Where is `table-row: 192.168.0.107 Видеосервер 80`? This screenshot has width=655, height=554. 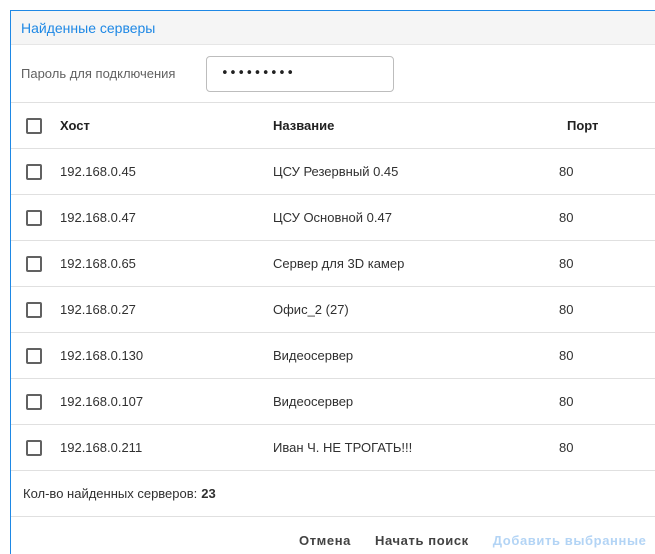
table-row: 192.168.0.107 Видеосервер 80 is located at coordinates (333, 402).